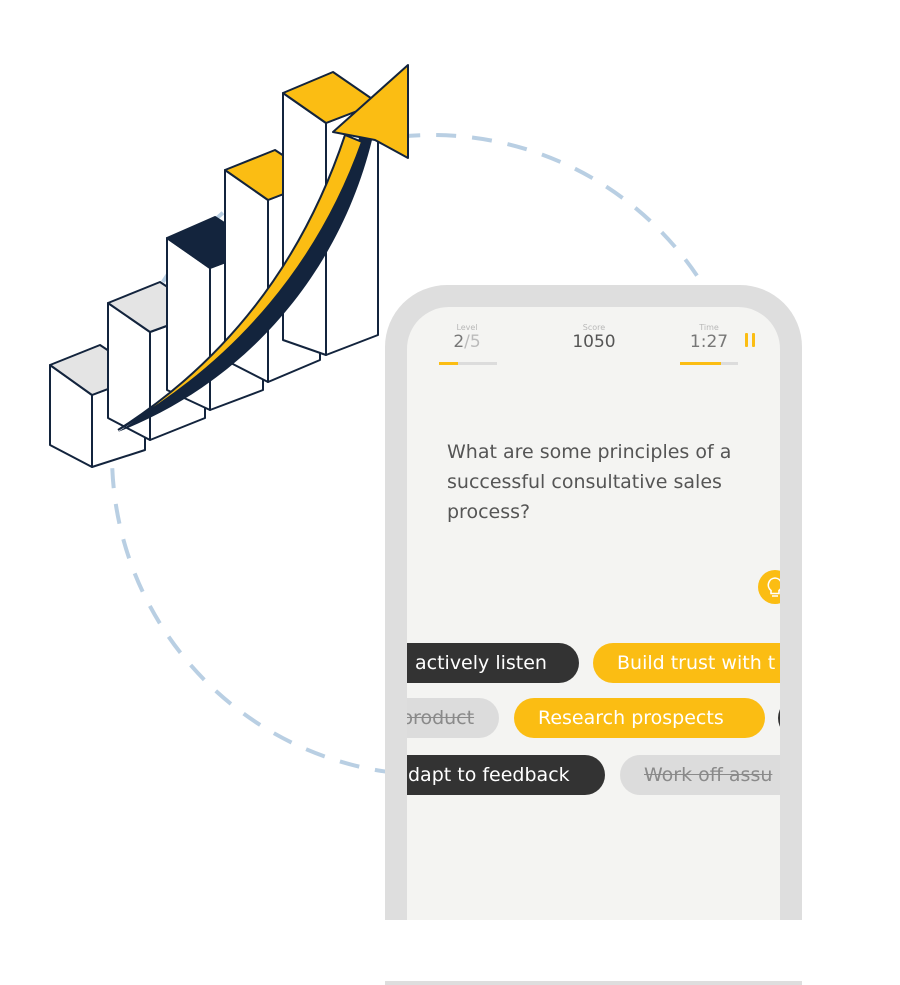  I want to click on score-label: Score, so click(594, 327).